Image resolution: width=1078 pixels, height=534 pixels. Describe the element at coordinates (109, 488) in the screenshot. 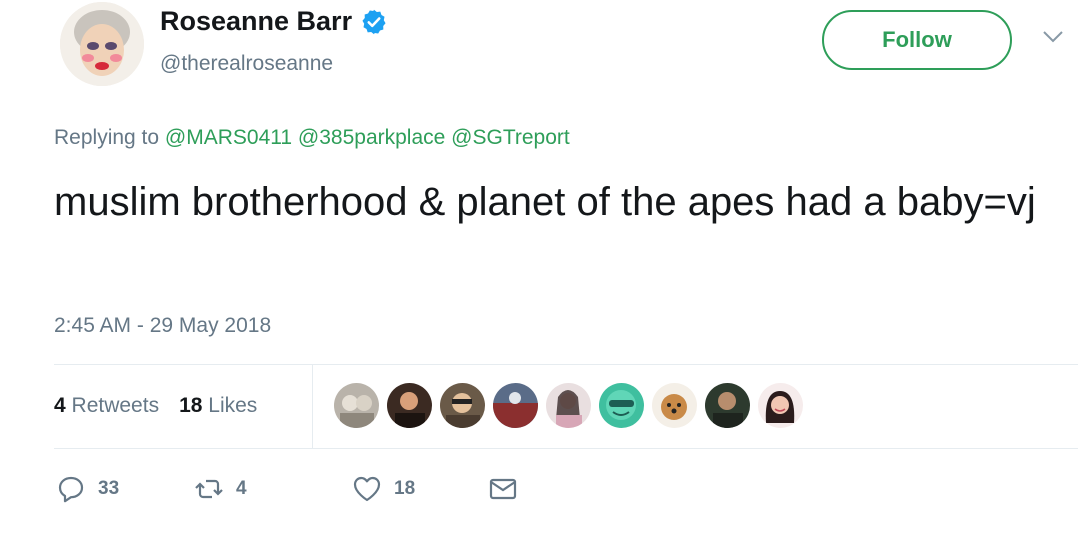

I see `reply-count: 33` at that location.